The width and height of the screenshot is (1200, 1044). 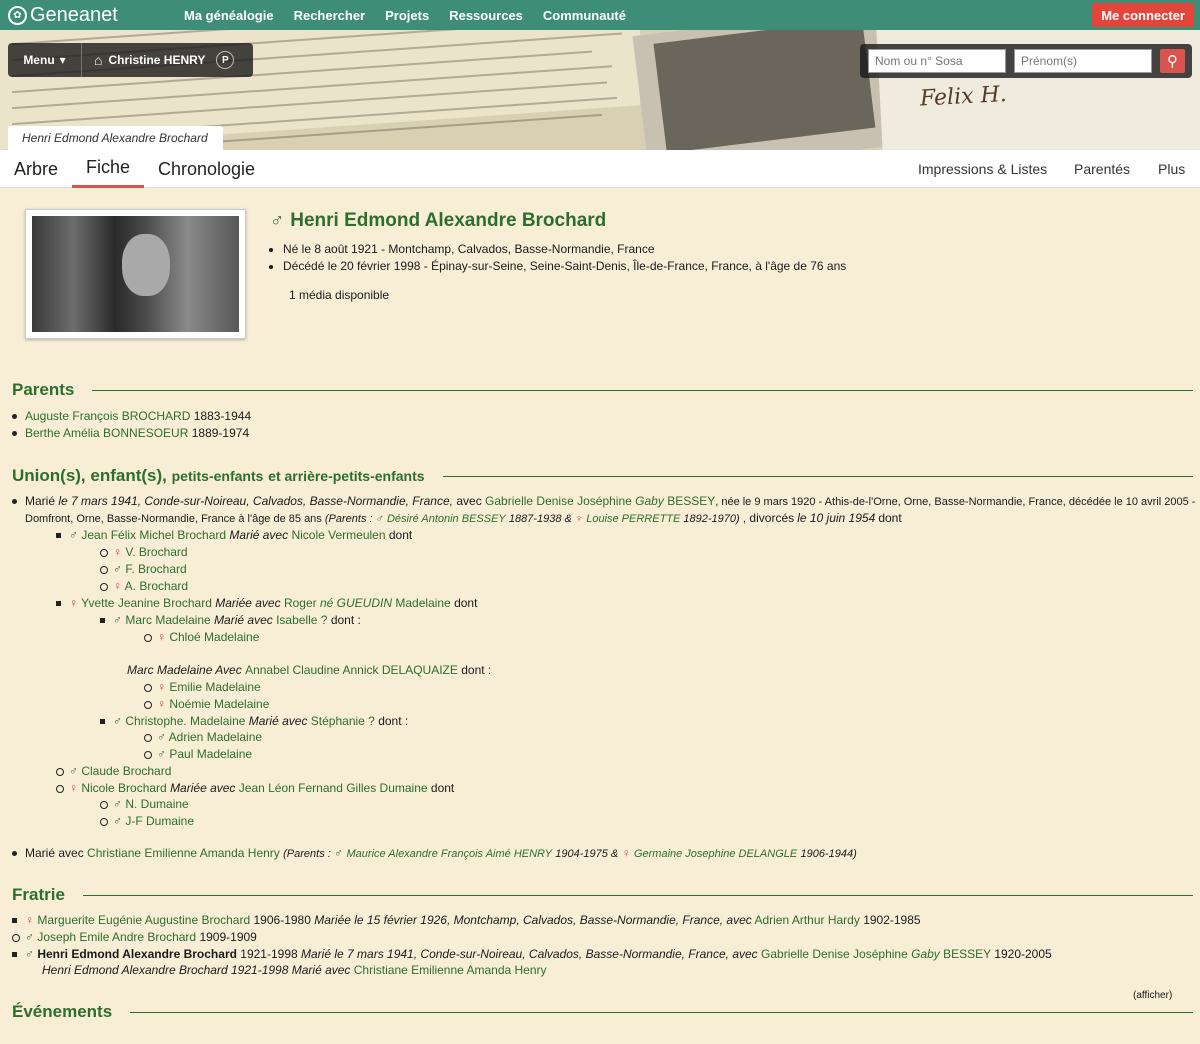 I want to click on menu-button: Menu ▾, so click(x=45, y=60).